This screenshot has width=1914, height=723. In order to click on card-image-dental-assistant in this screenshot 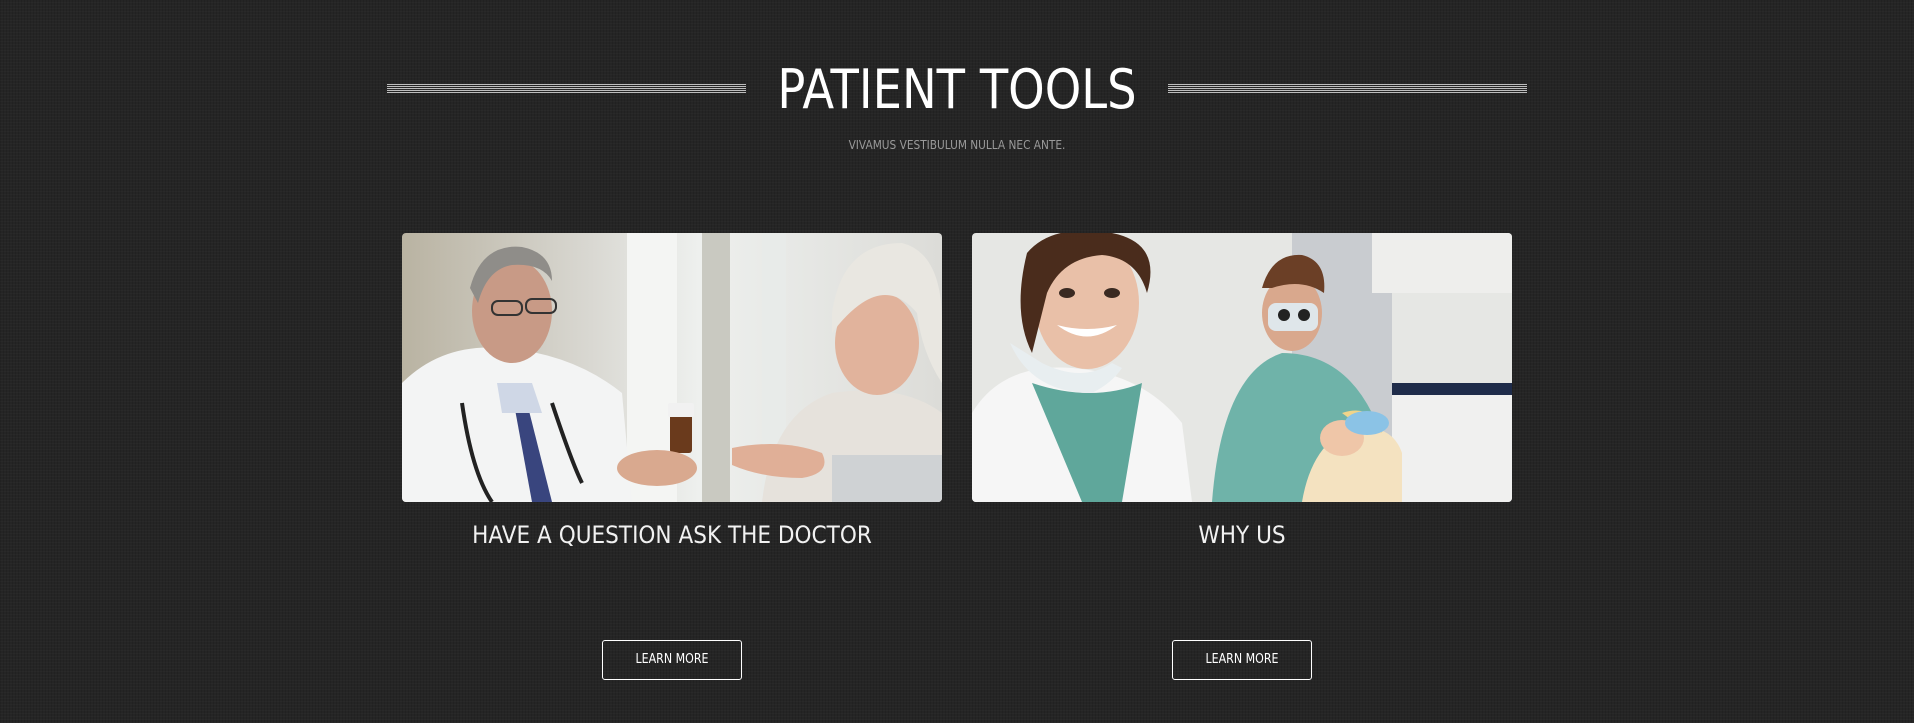, I will do `click(1242, 367)`.